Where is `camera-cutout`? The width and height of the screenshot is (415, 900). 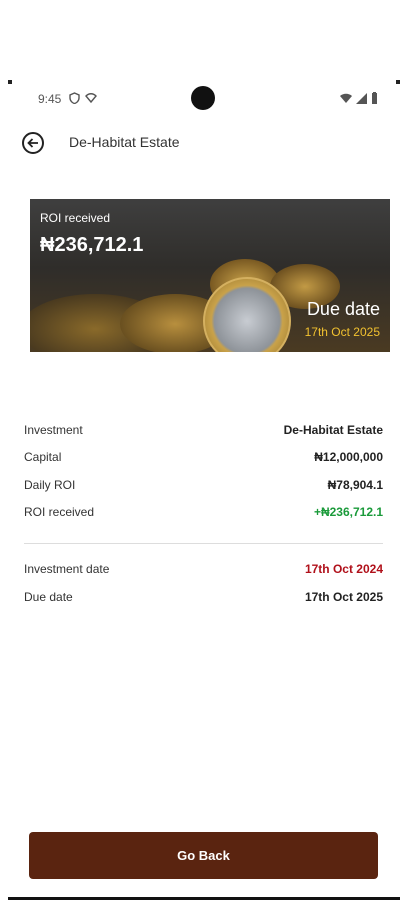
camera-cutout is located at coordinates (203, 98).